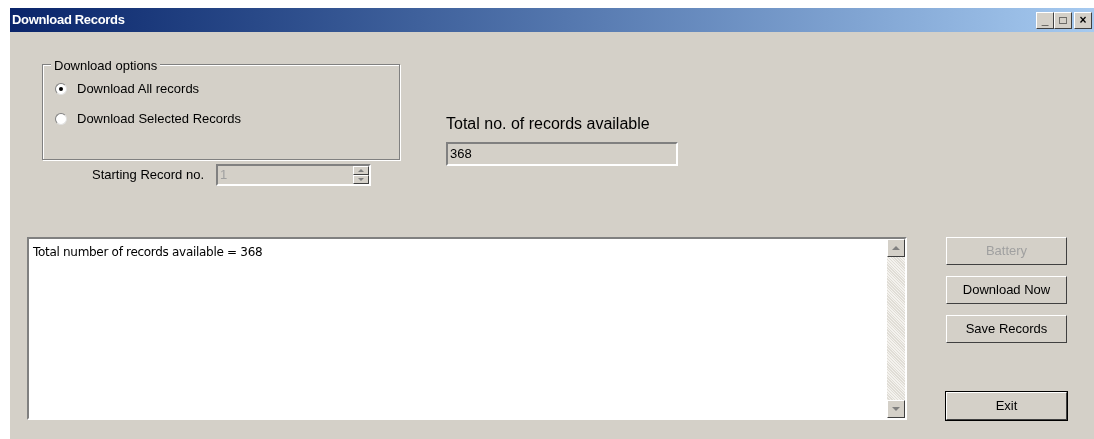  I want to click on maximize-button: □, so click(1063, 20).